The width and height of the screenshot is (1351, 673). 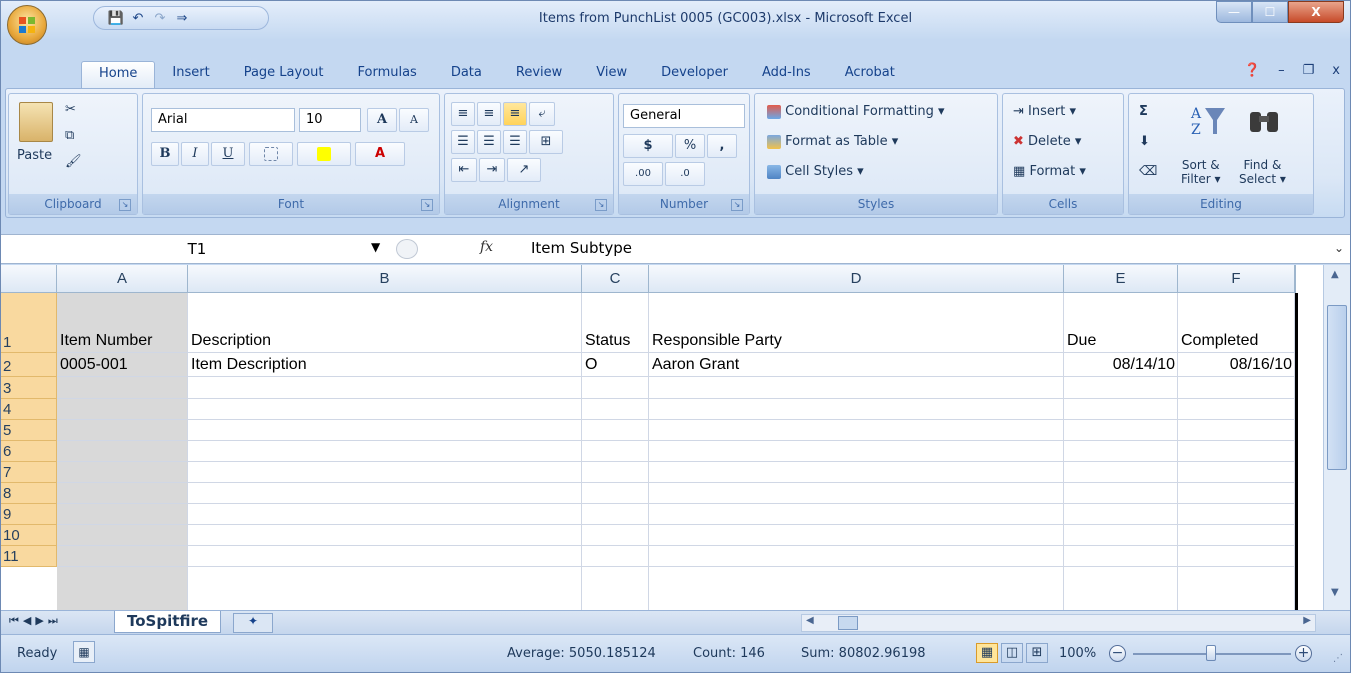 I want to click on sheet-nav-icons: ⏮◀▶⏭, so click(x=35, y=621).